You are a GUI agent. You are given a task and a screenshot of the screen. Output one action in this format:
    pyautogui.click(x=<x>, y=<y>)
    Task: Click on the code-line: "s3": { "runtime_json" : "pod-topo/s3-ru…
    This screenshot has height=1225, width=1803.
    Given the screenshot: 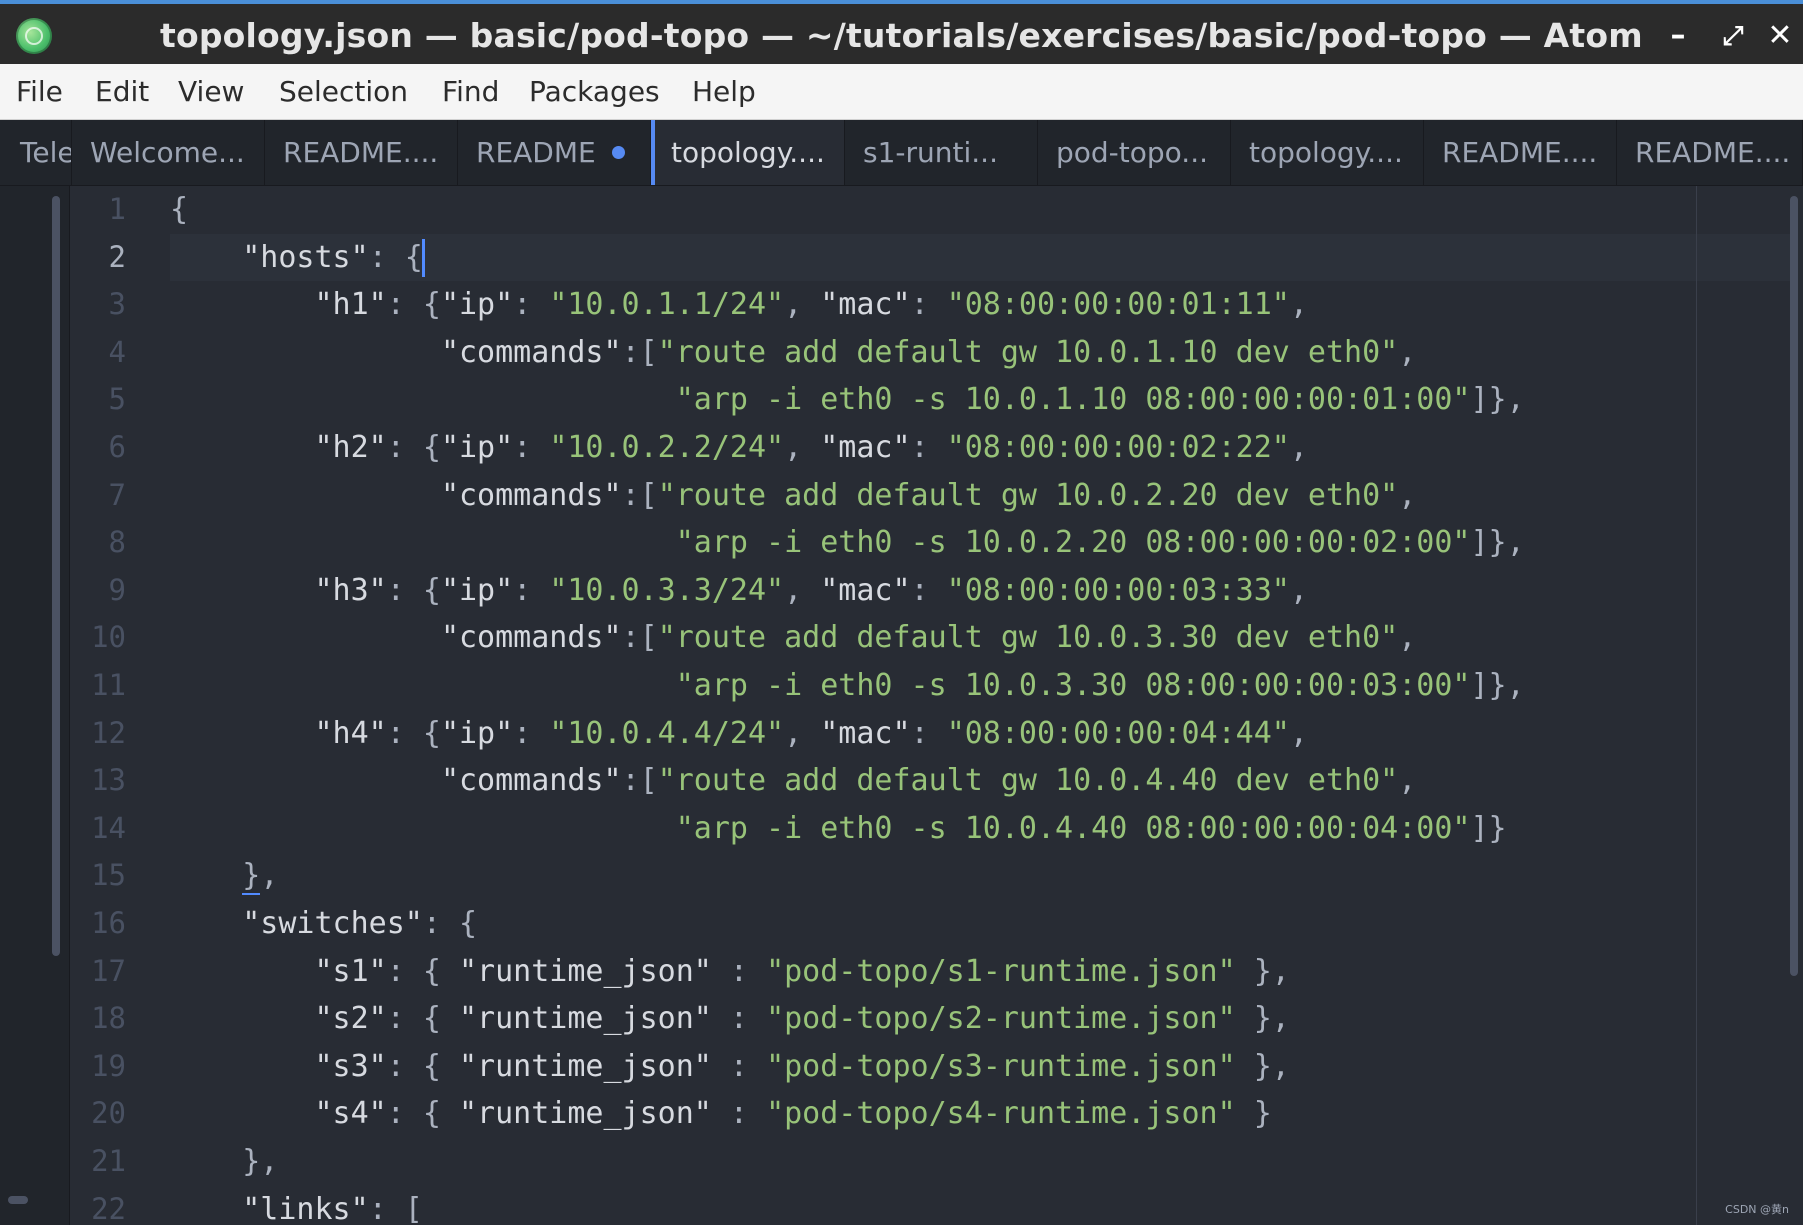 What is the action you would take?
    pyautogui.click(x=802, y=1066)
    